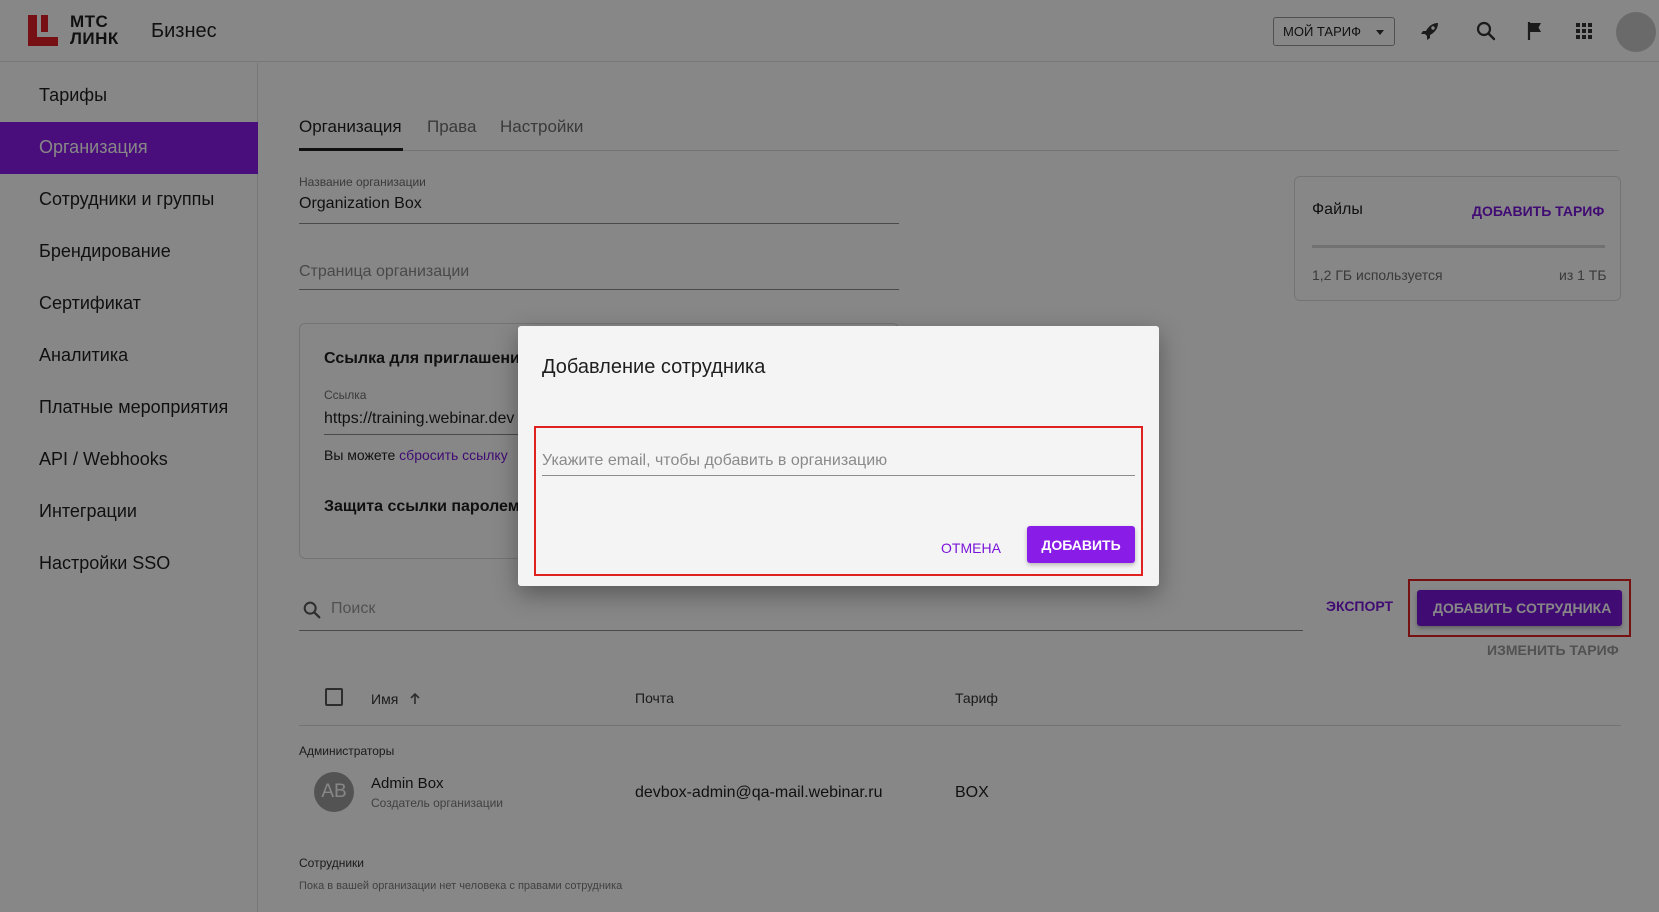  Describe the element at coordinates (838, 461) in the screenshot. I see `email-field` at that location.